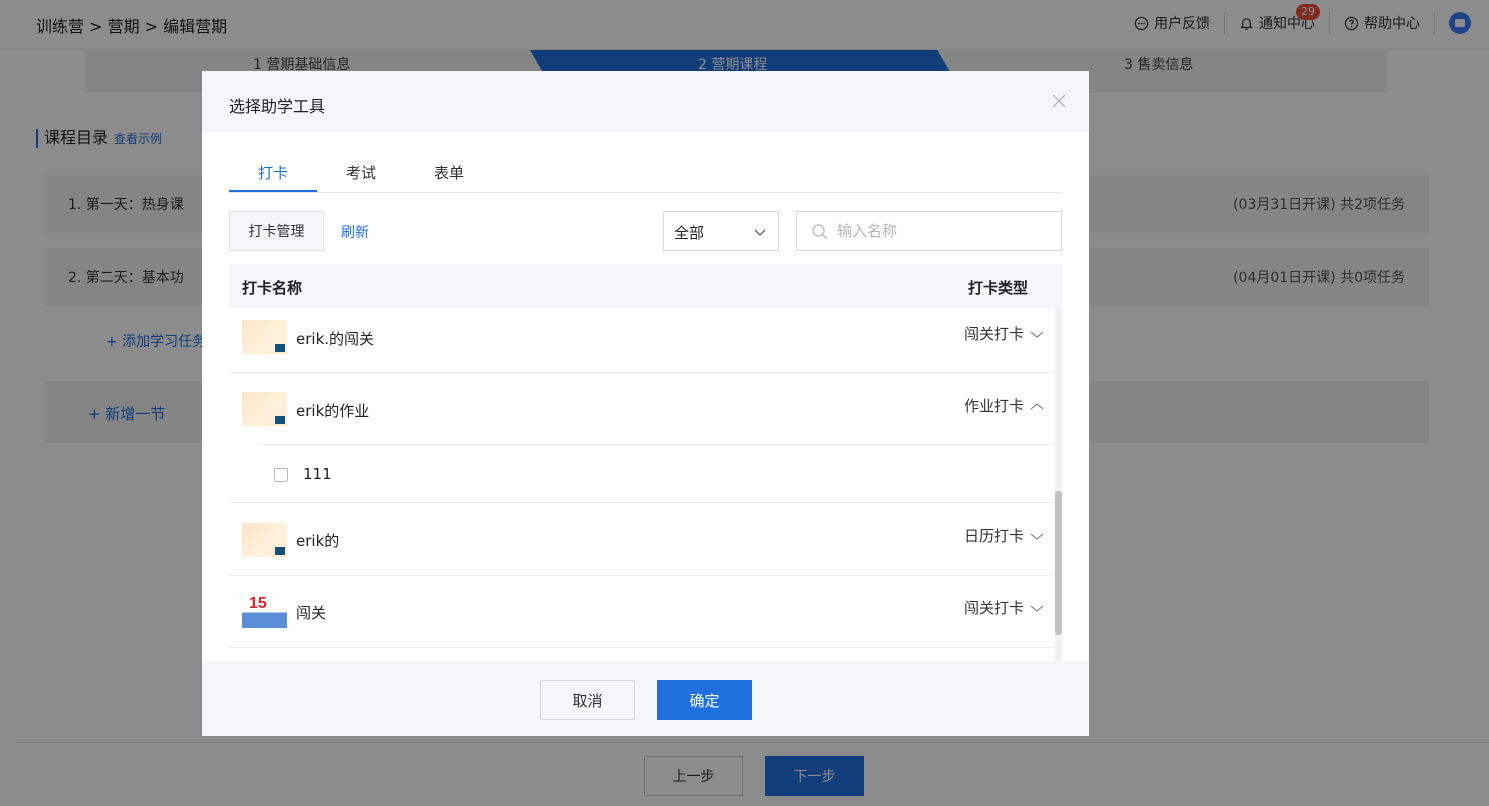 This screenshot has width=1489, height=806. What do you see at coordinates (355, 232) in the screenshot?
I see `refresh-link: 刷新` at bounding box center [355, 232].